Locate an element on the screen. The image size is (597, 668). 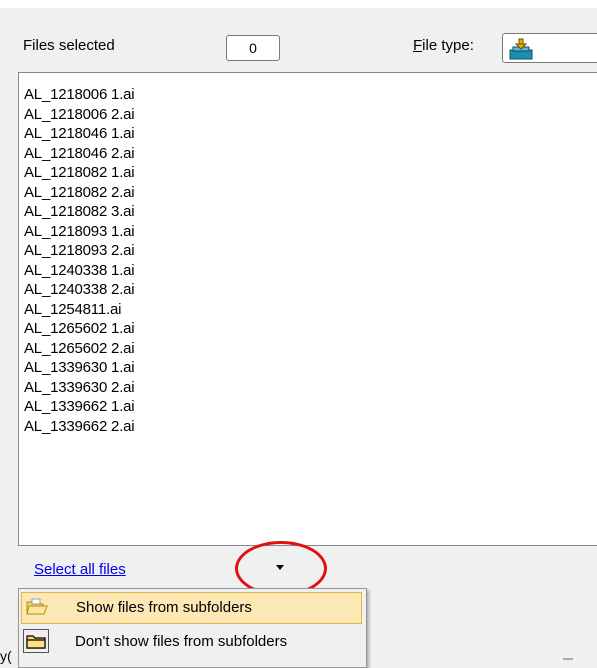
file-list-item: AL_1218006 2.ai is located at coordinates (310, 115).